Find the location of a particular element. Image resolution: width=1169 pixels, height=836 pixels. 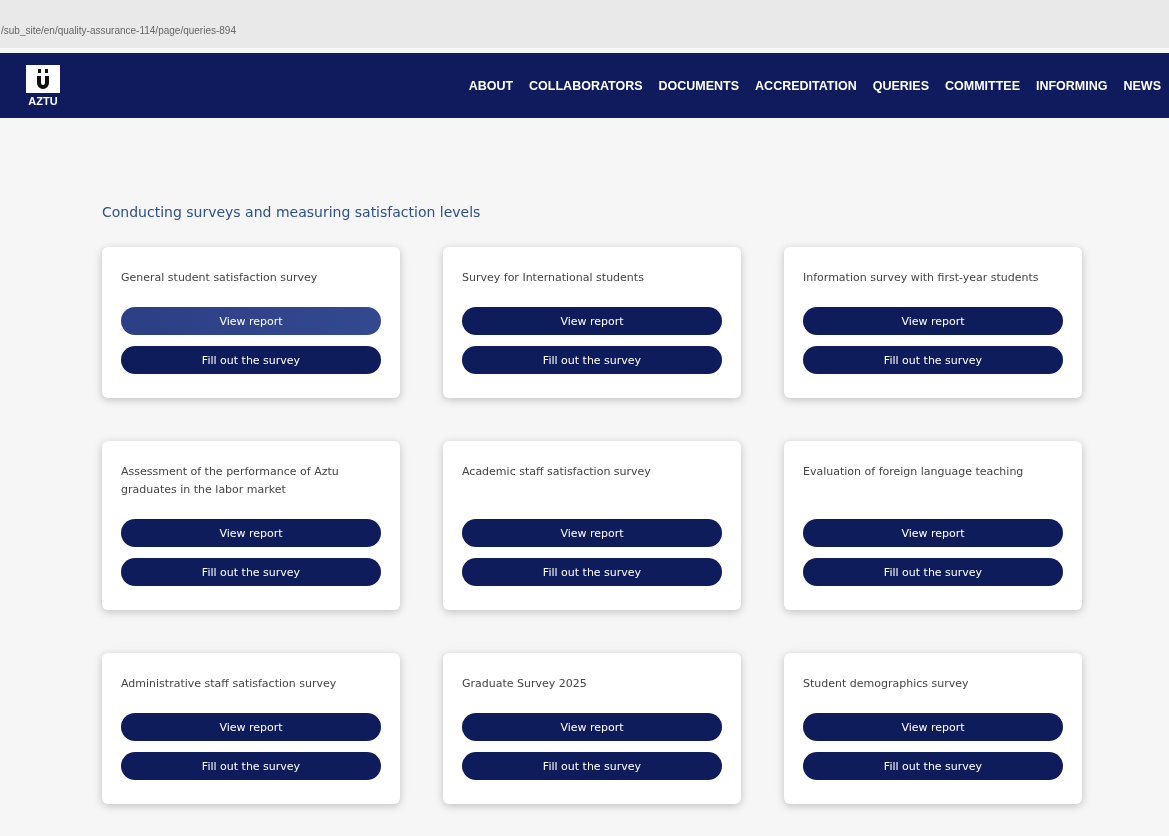

nav-link: COMMITTEE is located at coordinates (982, 85).